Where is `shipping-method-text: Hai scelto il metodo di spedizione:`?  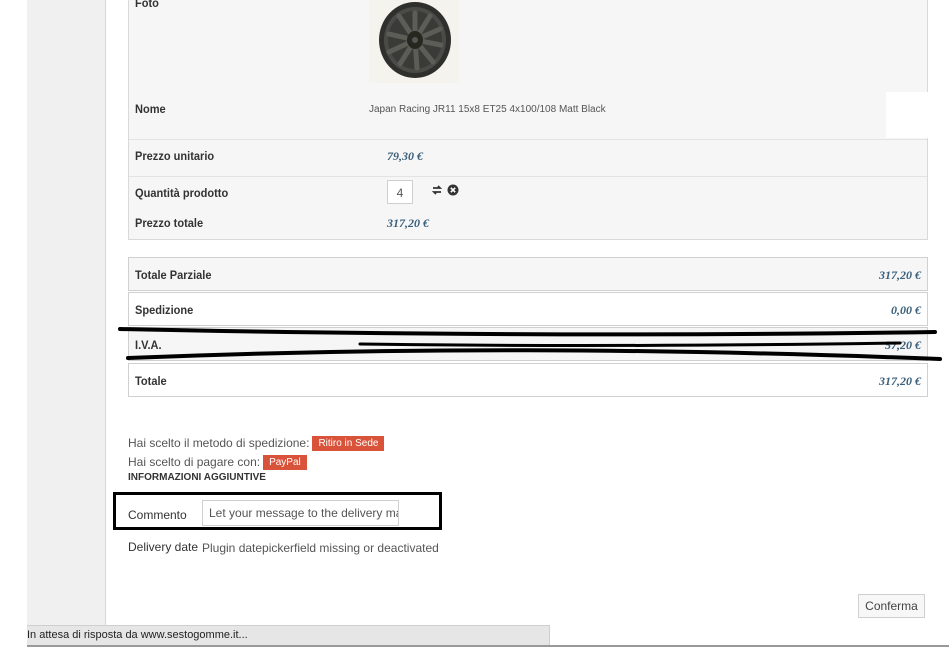
shipping-method-text: Hai scelto il metodo di spedizione: is located at coordinates (219, 443).